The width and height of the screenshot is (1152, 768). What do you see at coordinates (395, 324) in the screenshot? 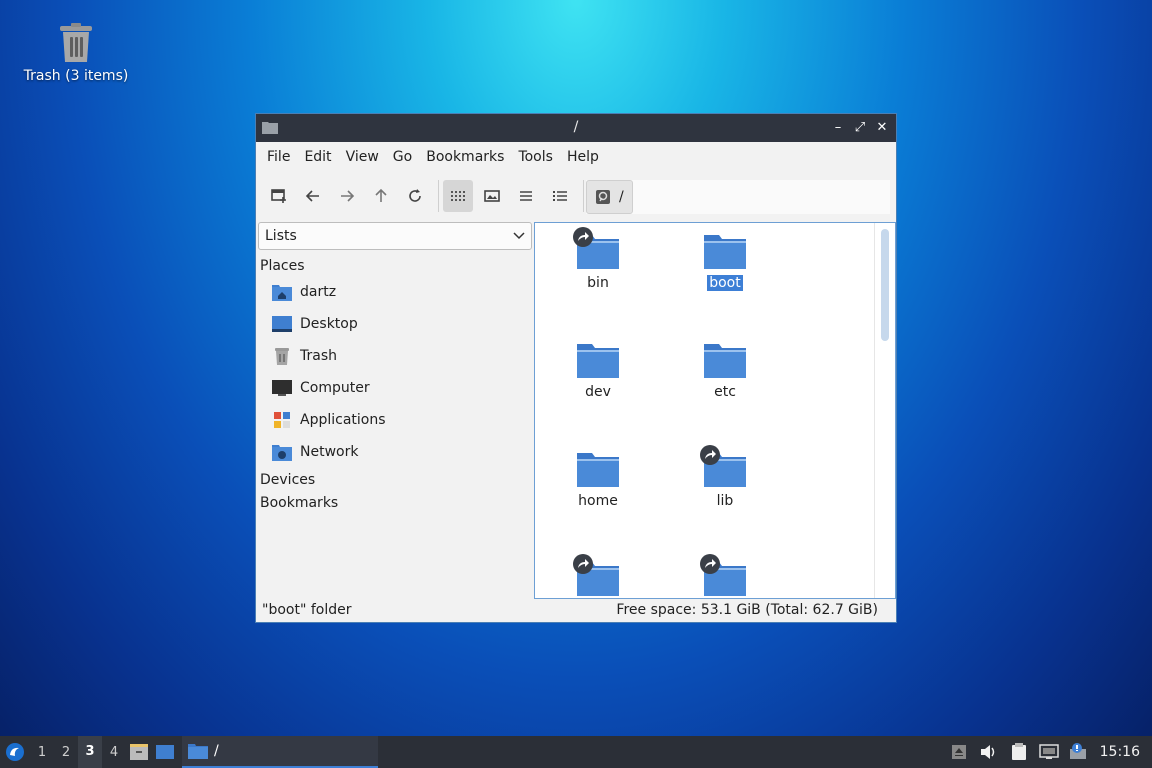
I see `place-desktop: Desktop` at bounding box center [395, 324].